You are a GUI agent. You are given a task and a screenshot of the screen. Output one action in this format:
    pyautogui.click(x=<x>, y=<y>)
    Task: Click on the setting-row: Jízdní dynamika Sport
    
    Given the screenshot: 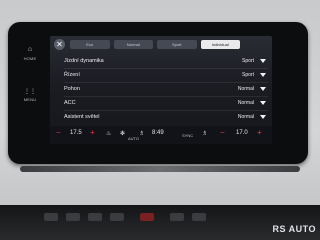 What is the action you would take?
    pyautogui.click(x=166, y=62)
    